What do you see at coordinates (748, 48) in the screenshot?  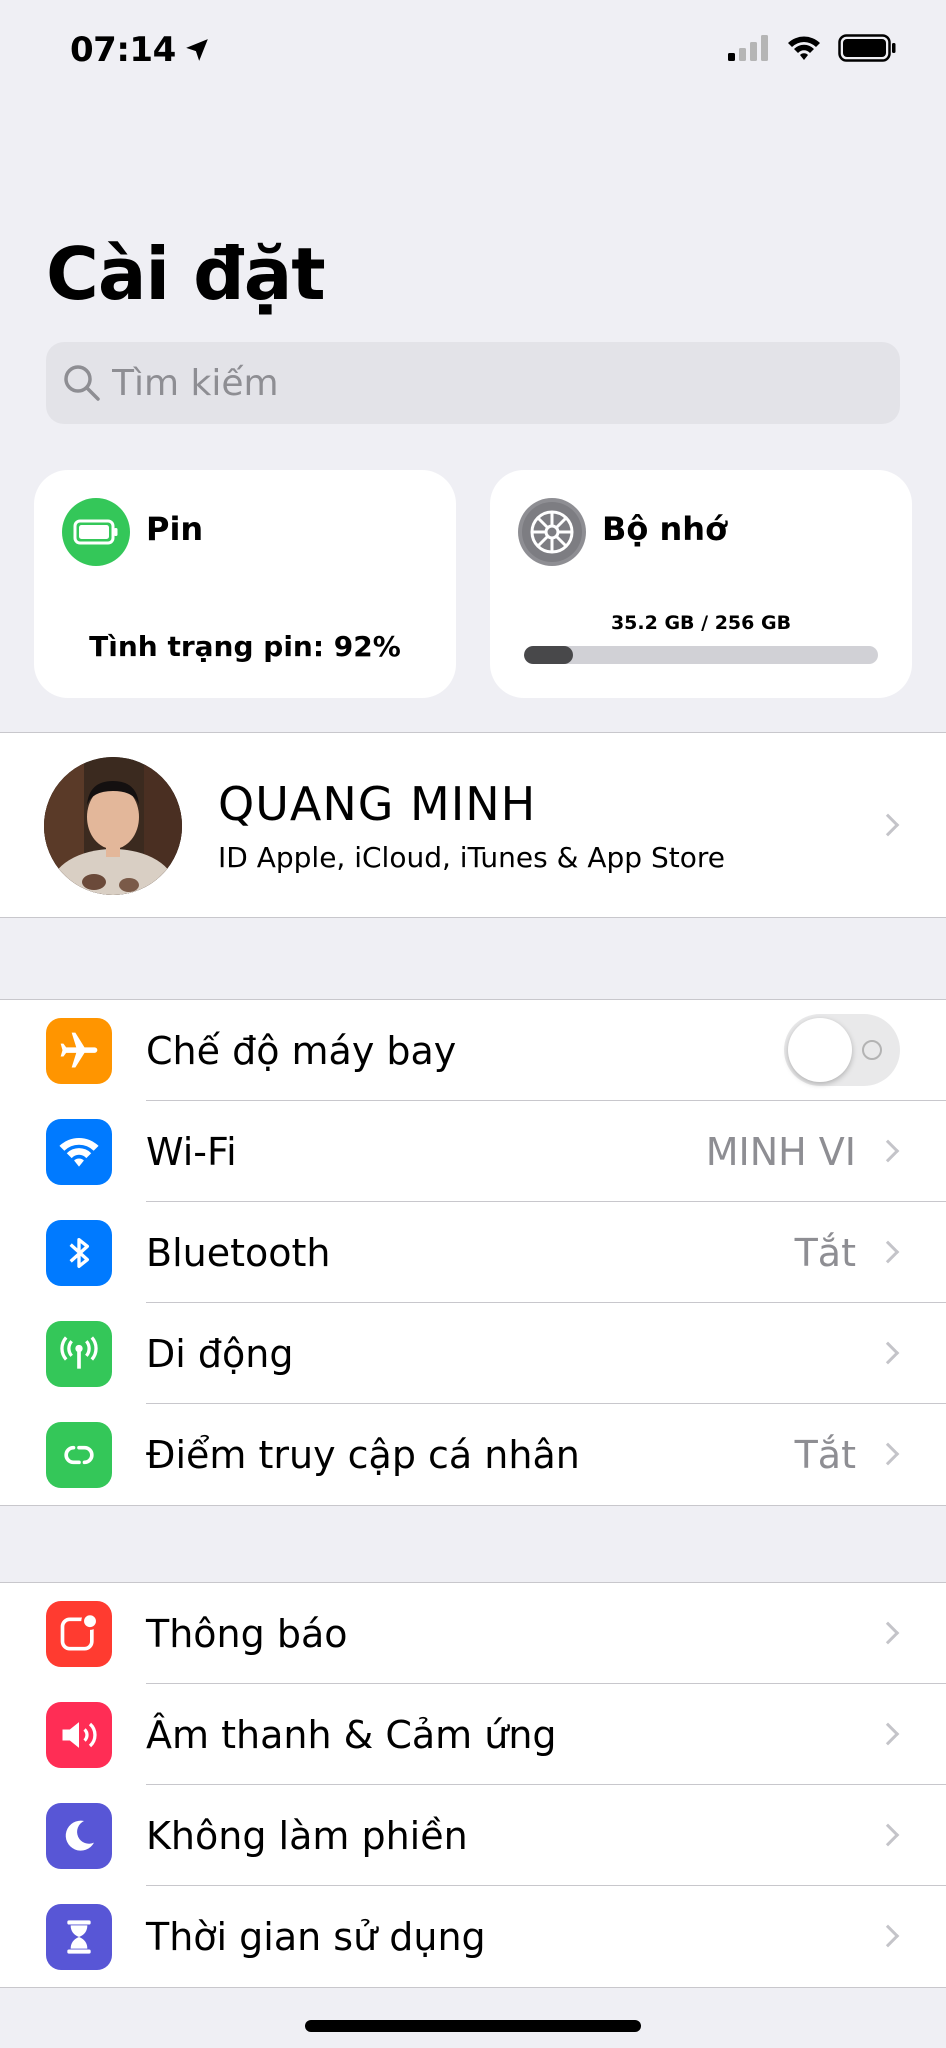 I see `cellular-signal-icon` at bounding box center [748, 48].